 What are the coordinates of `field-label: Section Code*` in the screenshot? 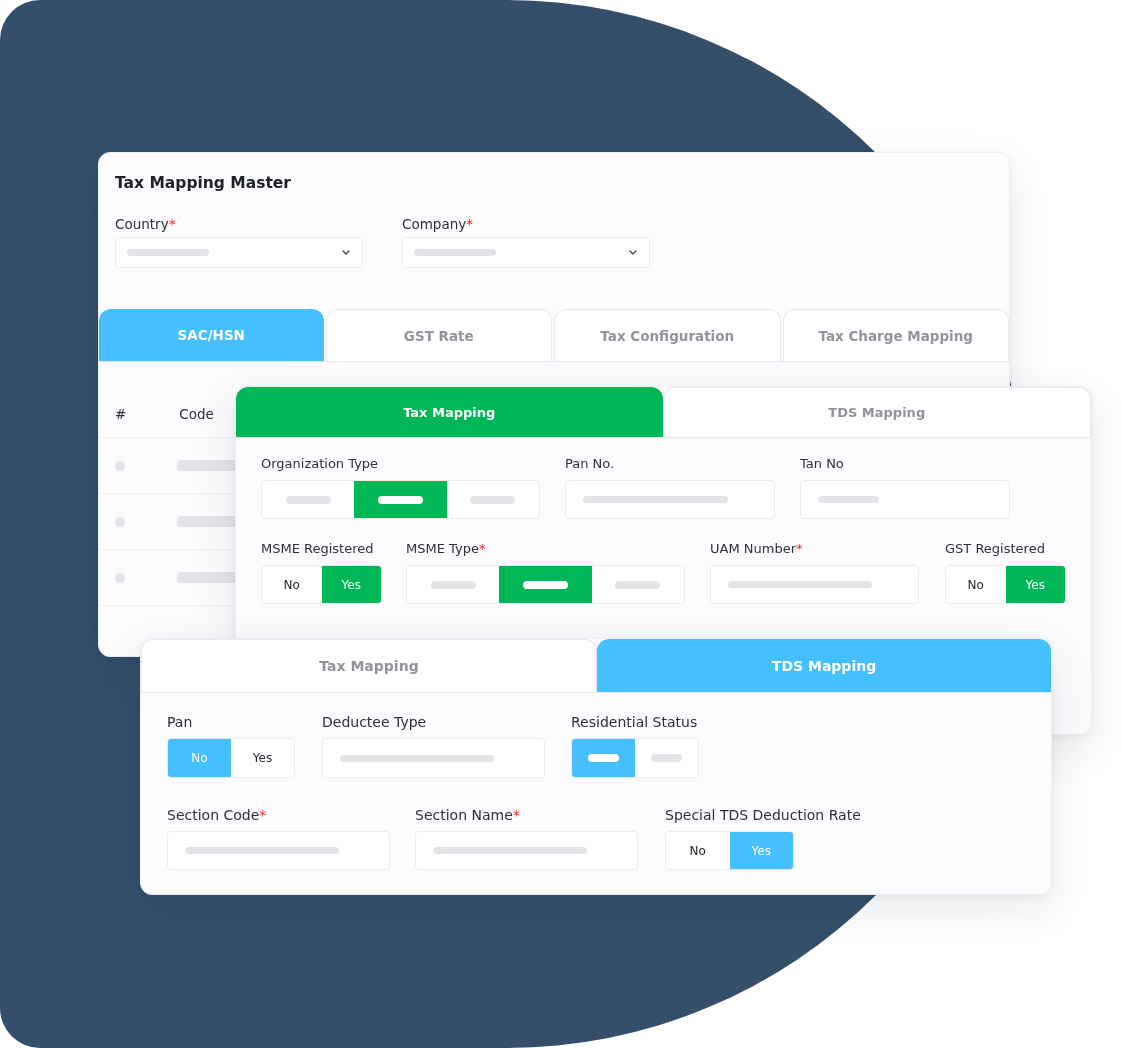 It's located at (217, 815).